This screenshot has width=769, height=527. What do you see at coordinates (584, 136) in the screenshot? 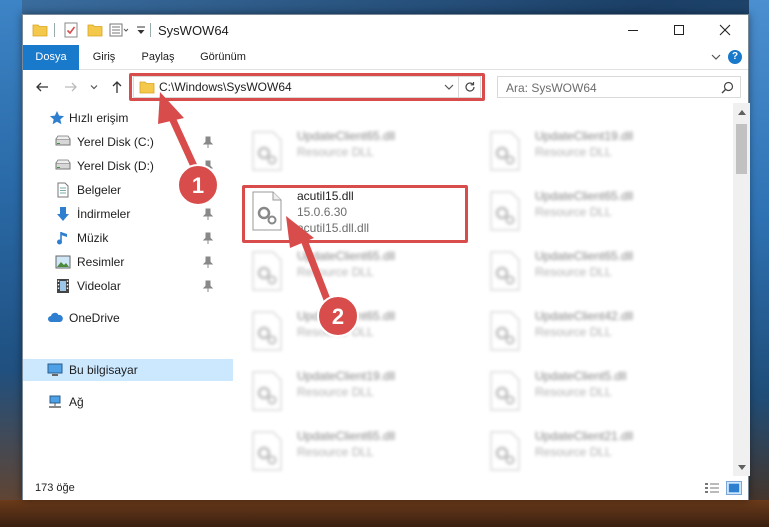
I see `file-name: UpdateClient19.dll` at bounding box center [584, 136].